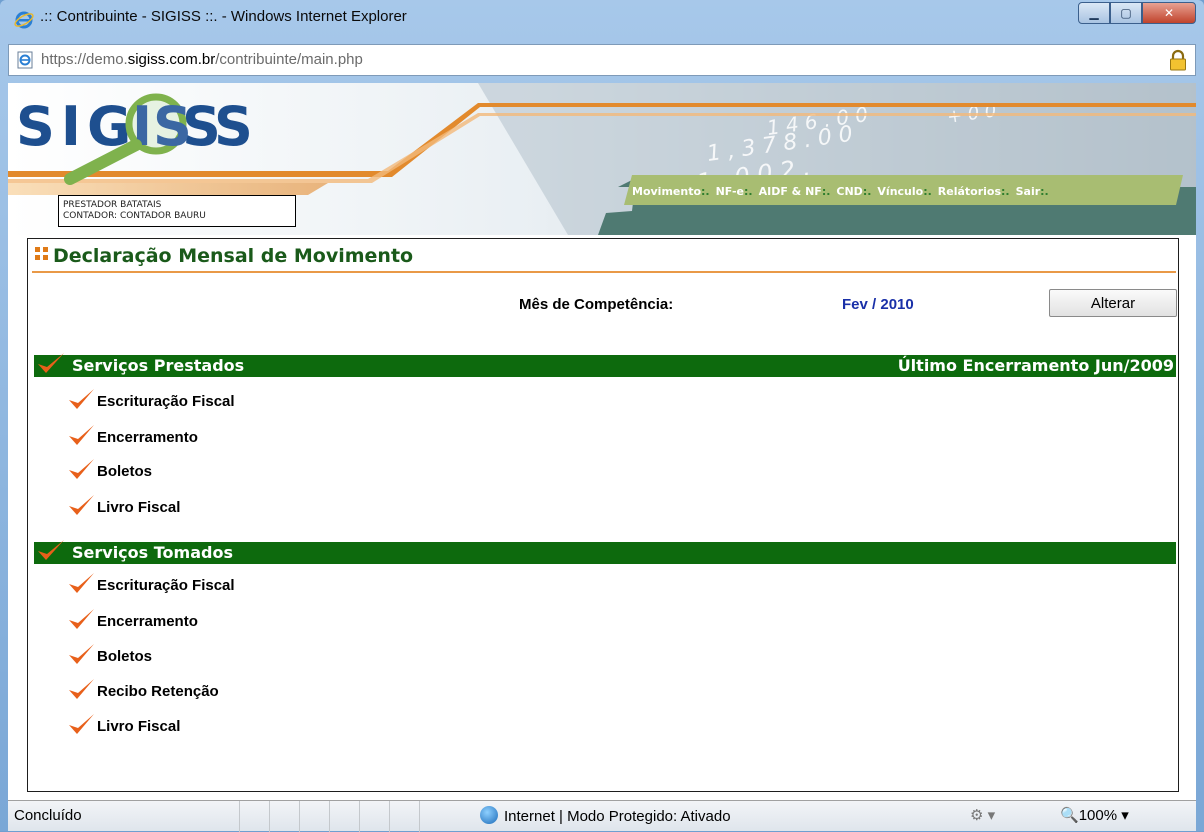 The height and width of the screenshot is (832, 1204). Describe the element at coordinates (605, 552) in the screenshot. I see `section-servicos-tomados: Serviços Tomados` at that location.